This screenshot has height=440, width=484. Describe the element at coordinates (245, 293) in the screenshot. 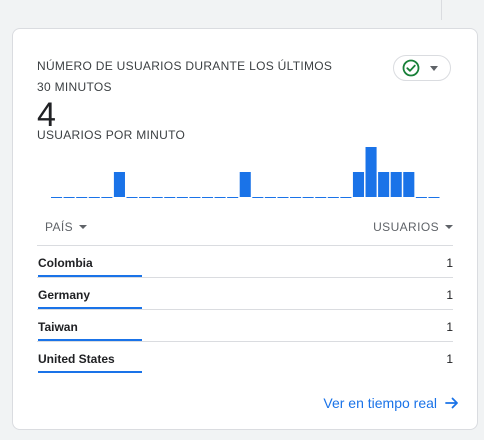

I see `table-row: Germany 1` at that location.